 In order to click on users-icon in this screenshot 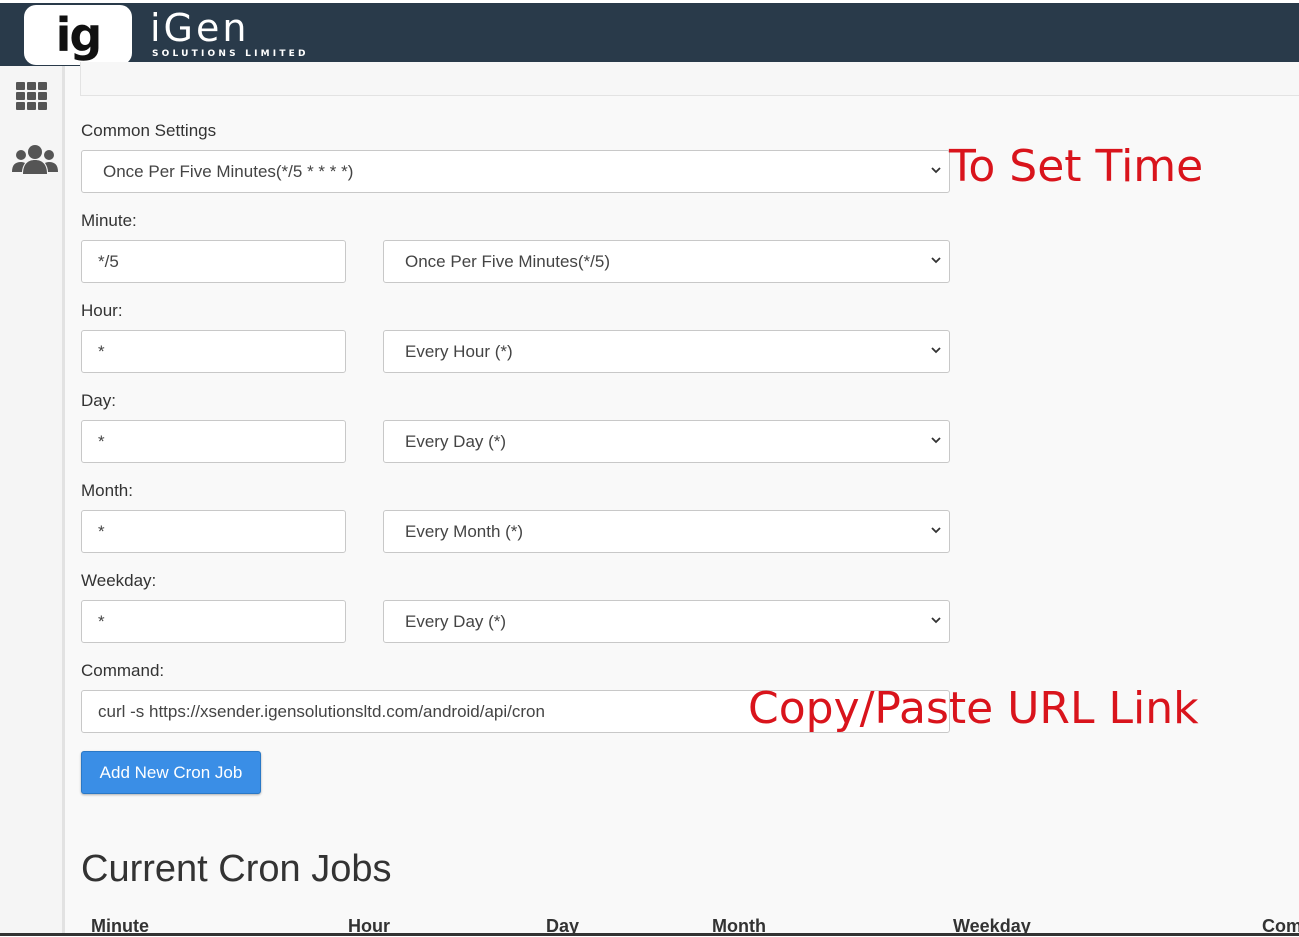, I will do `click(35, 162)`.